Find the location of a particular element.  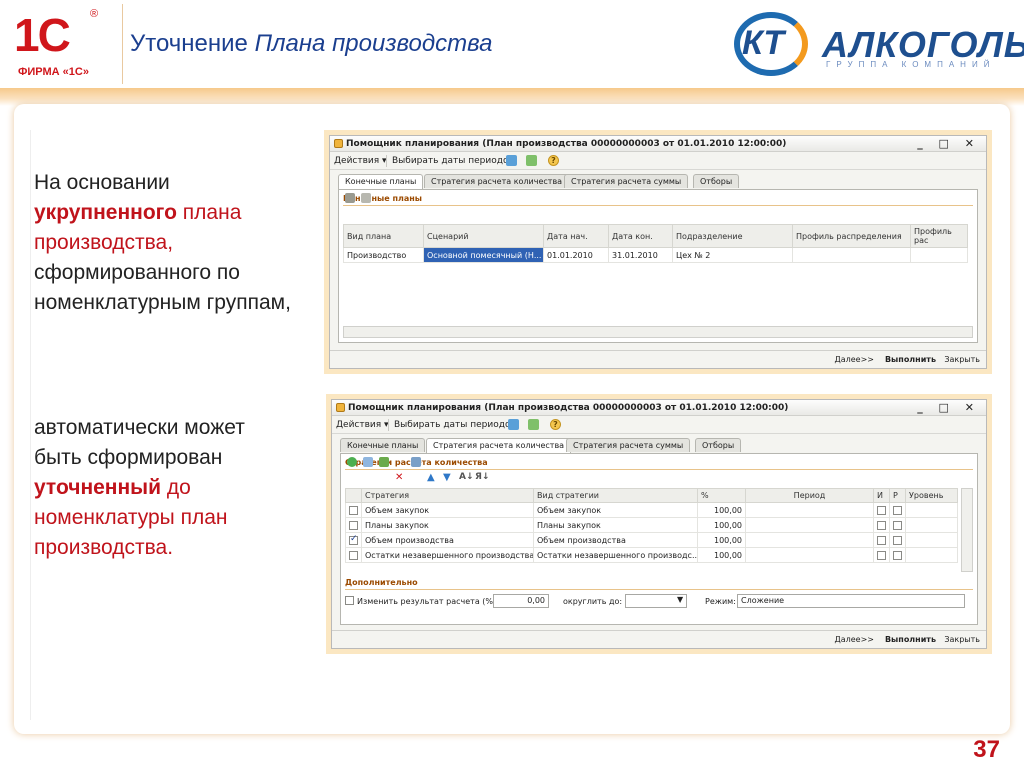

cell-strategy: Остатки незавершенного производства is located at coordinates (447, 555).